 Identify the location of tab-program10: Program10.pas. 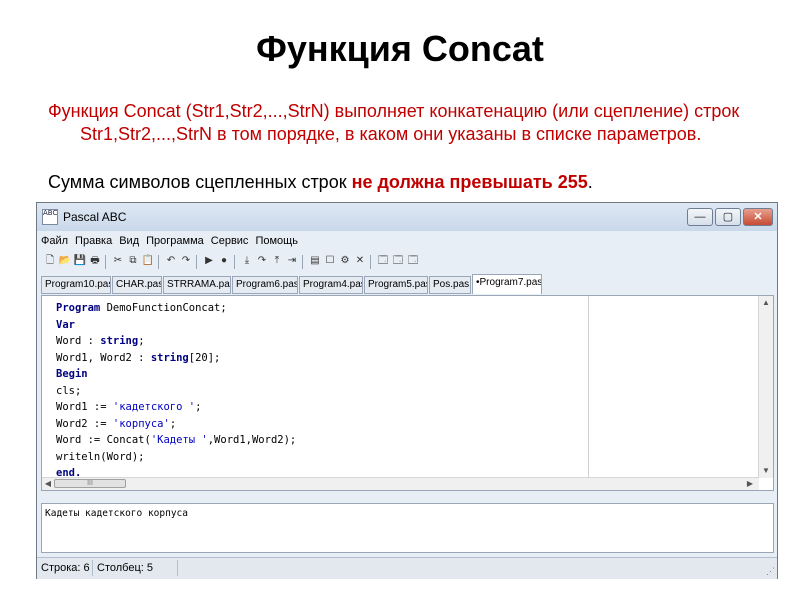
(76, 285).